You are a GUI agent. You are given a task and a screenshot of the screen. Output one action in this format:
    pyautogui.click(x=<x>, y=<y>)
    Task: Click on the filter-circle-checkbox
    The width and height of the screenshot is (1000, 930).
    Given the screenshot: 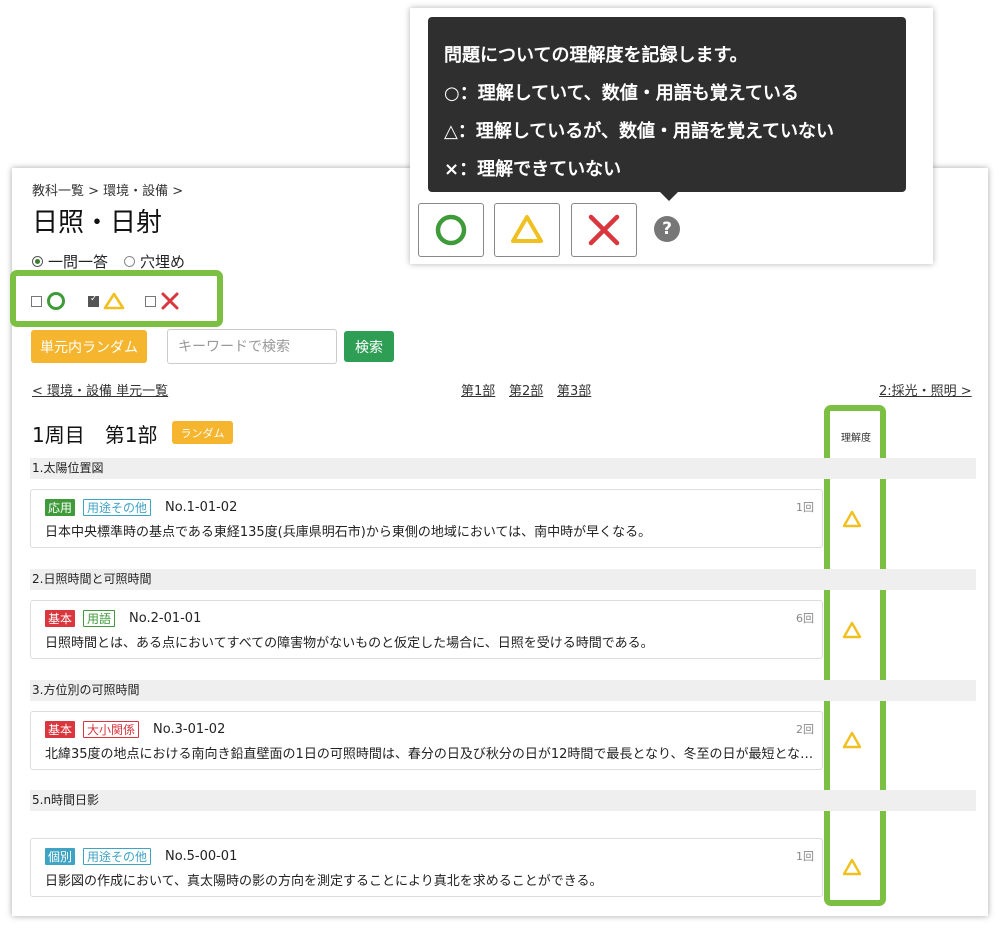 What is the action you would take?
    pyautogui.click(x=36, y=301)
    